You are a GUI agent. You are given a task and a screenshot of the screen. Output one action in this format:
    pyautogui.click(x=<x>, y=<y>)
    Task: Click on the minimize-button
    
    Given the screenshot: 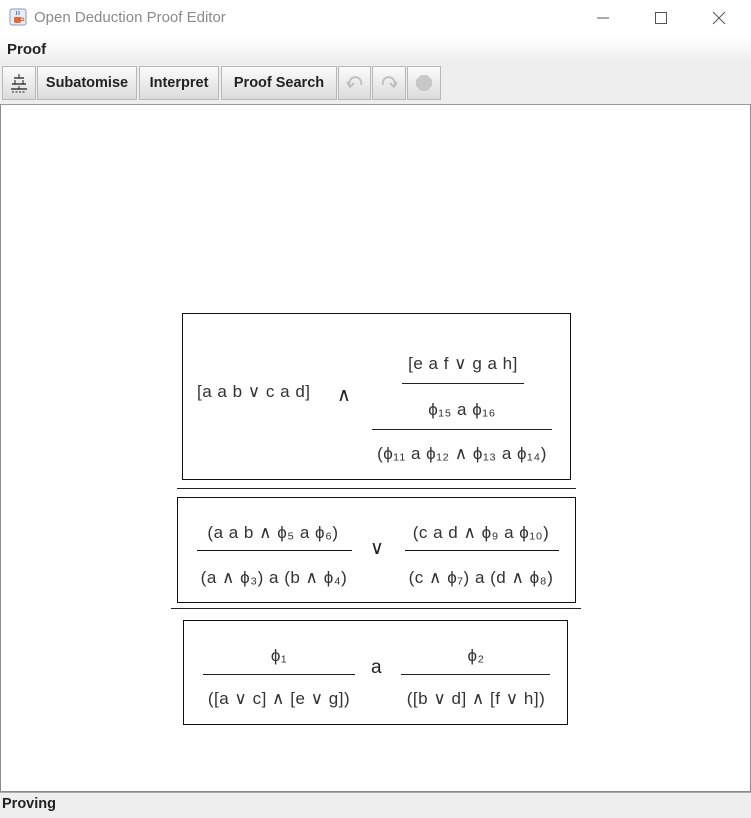 What is the action you would take?
    pyautogui.click(x=603, y=18)
    